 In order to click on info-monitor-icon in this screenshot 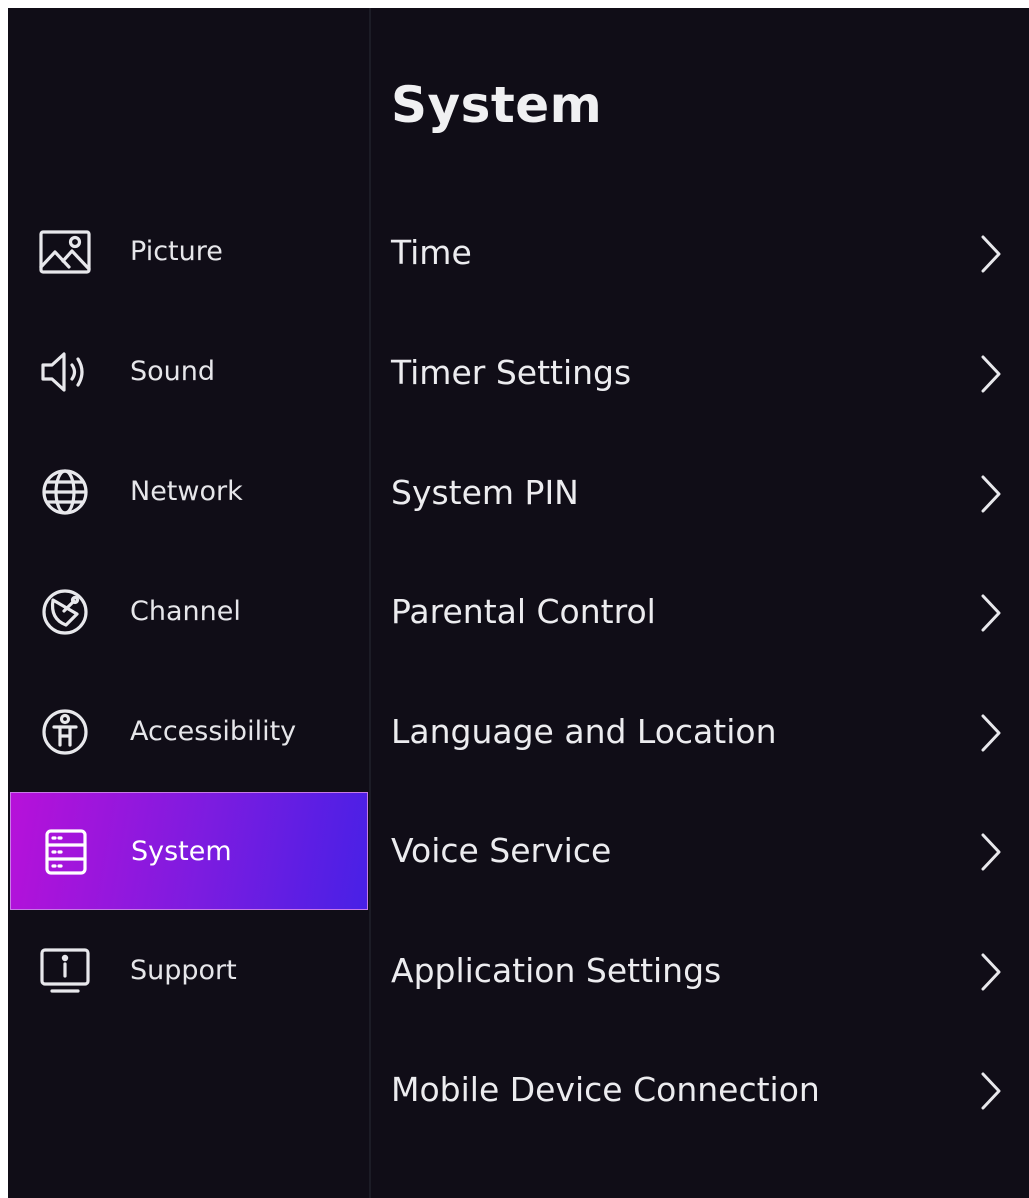, I will do `click(65, 971)`.